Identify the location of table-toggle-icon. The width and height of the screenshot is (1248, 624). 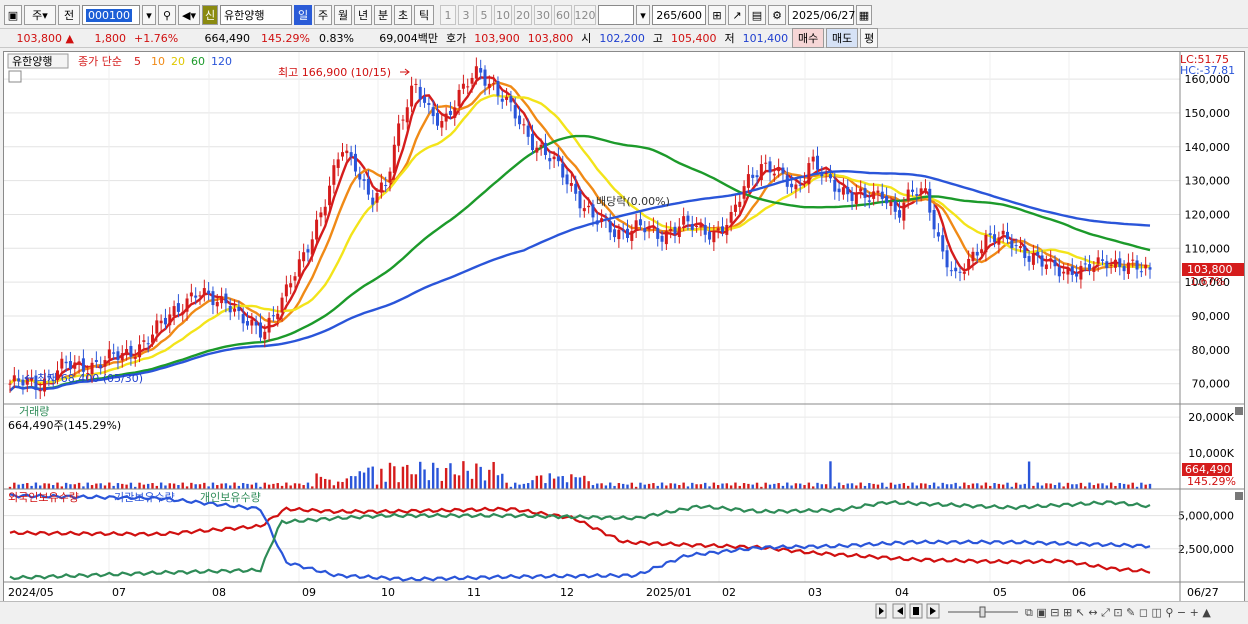
(15, 76).